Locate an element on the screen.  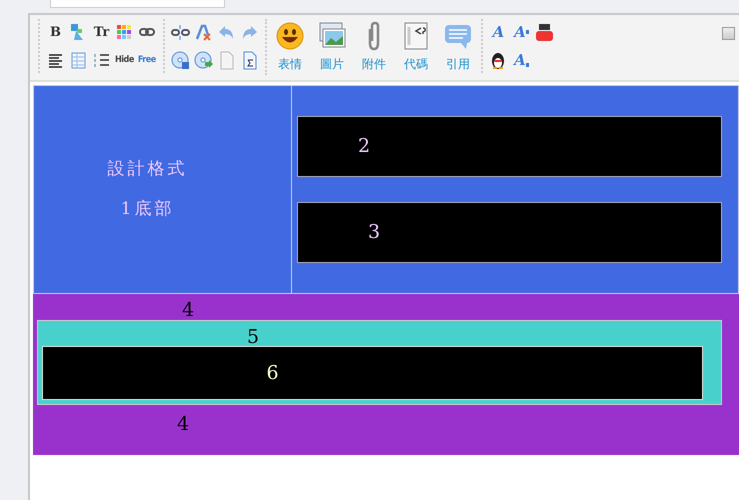
clear-format-button is located at coordinates (203, 32).